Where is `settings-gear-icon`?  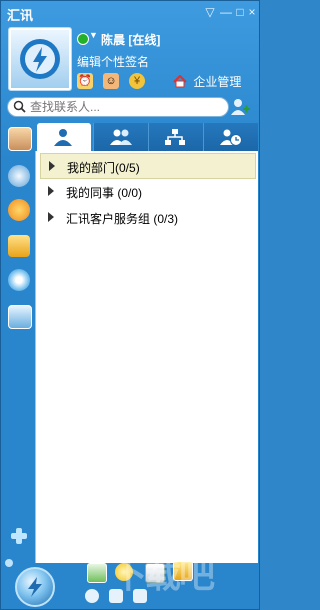
settings-gear-icon is located at coordinates (92, 596).